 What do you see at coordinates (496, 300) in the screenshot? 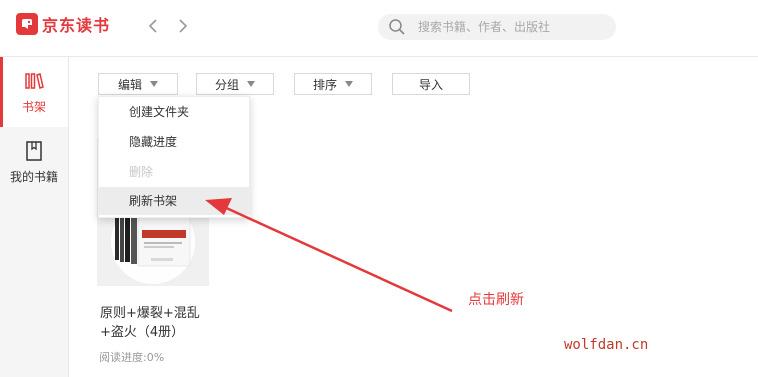
I see `annotation-text: 点击刷新` at bounding box center [496, 300].